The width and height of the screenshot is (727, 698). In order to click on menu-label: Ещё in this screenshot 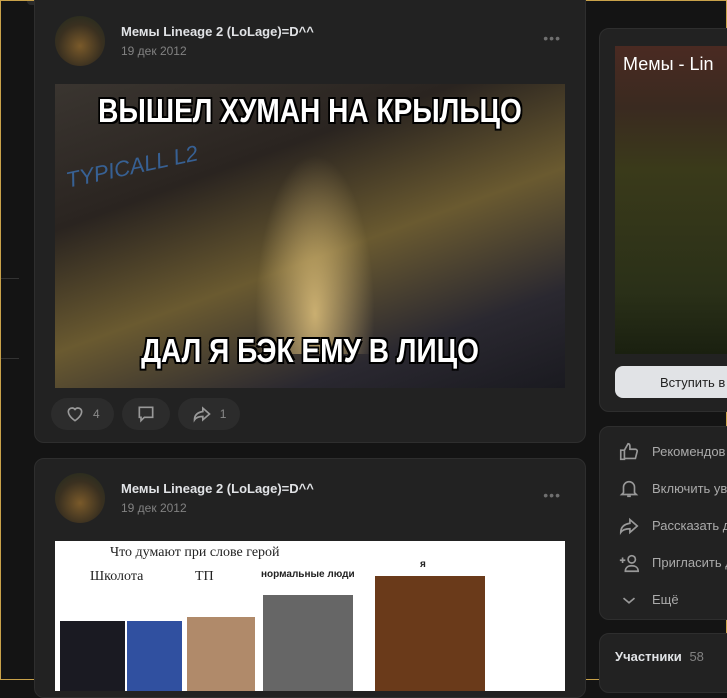, I will do `click(665, 599)`.